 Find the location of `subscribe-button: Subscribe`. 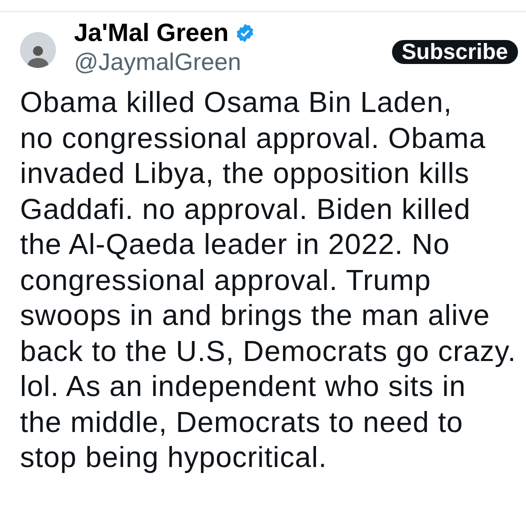

subscribe-button: Subscribe is located at coordinates (455, 52).